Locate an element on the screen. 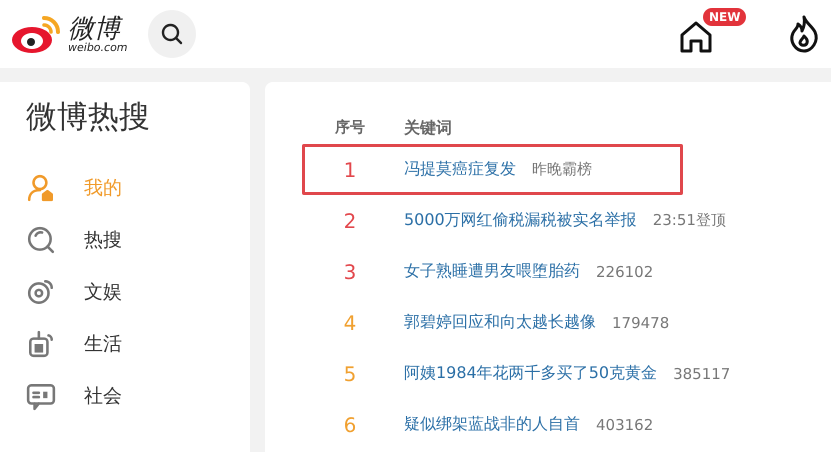  sidebar-item: 文娱 is located at coordinates (103, 292).